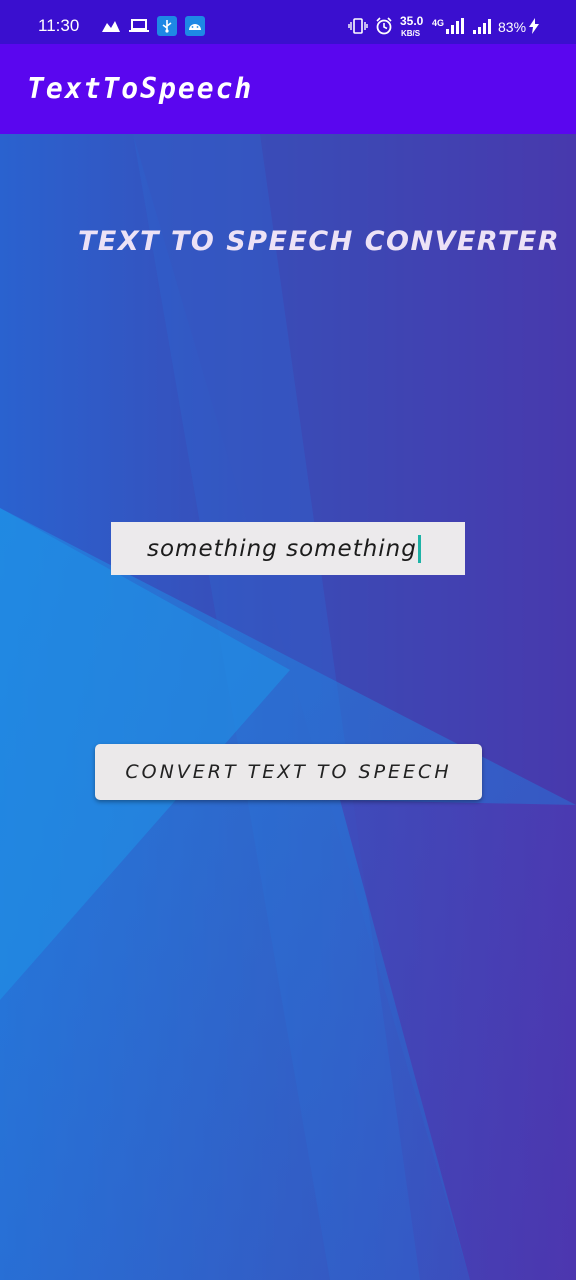  What do you see at coordinates (139, 26) in the screenshot?
I see `laptop-icon` at bounding box center [139, 26].